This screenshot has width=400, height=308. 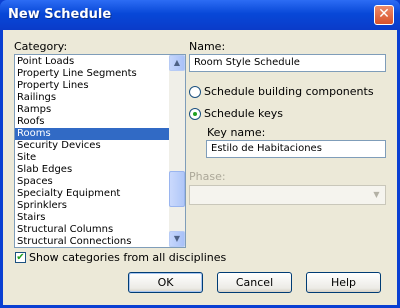 What do you see at coordinates (92, 122) in the screenshot?
I see `list-item: Roofs` at bounding box center [92, 122].